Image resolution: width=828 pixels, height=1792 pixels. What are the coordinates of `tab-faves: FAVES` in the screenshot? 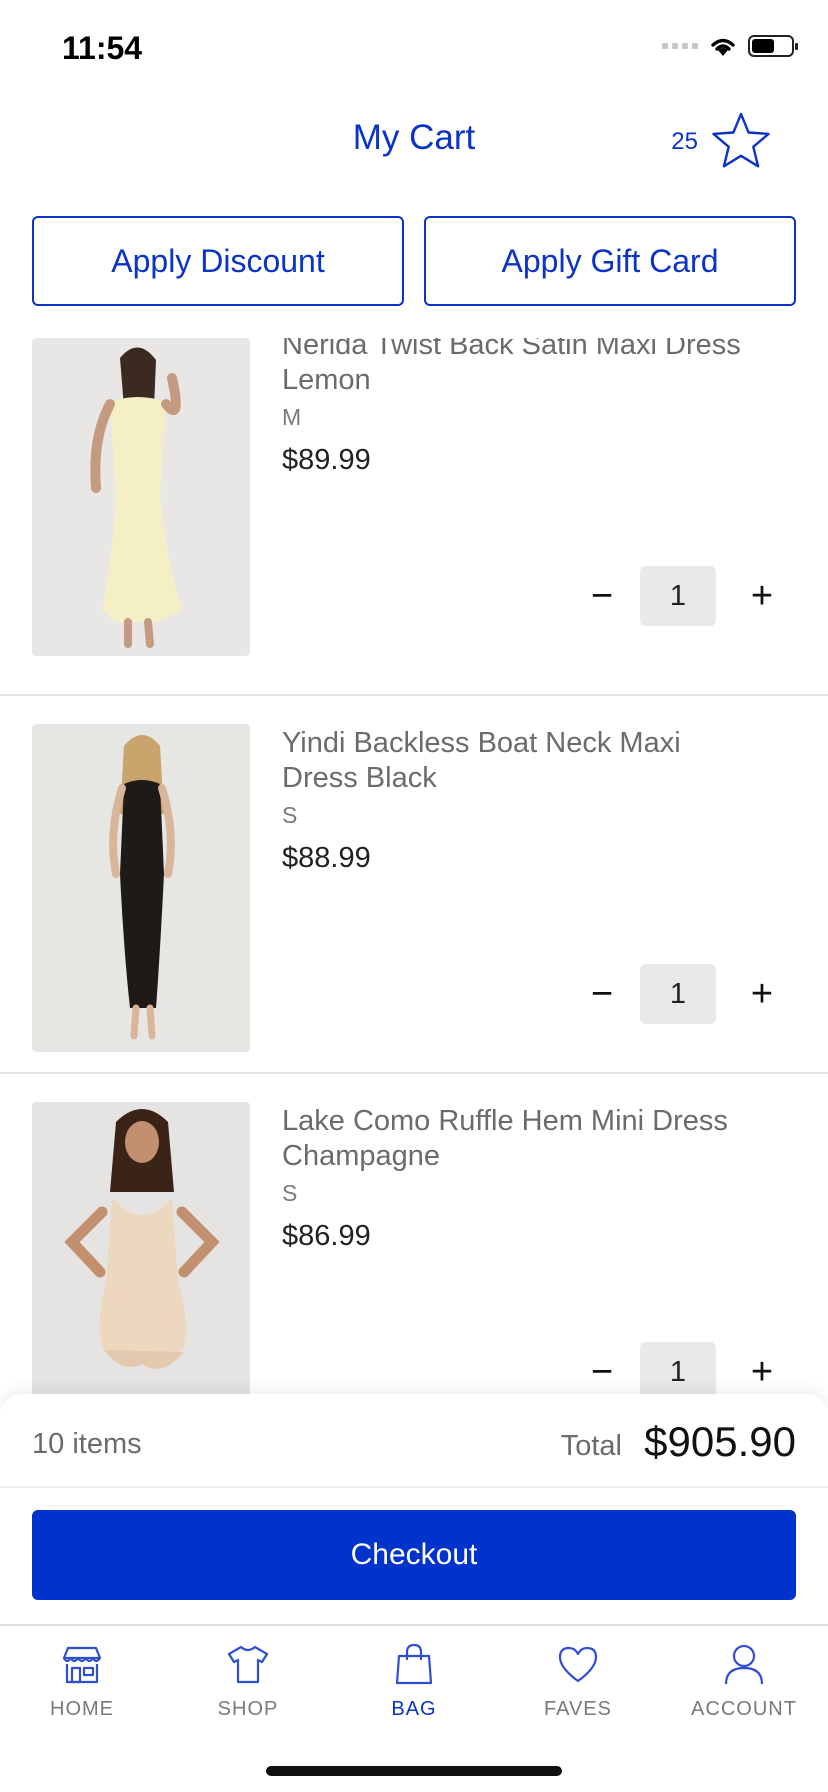 It's located at (578, 1690).